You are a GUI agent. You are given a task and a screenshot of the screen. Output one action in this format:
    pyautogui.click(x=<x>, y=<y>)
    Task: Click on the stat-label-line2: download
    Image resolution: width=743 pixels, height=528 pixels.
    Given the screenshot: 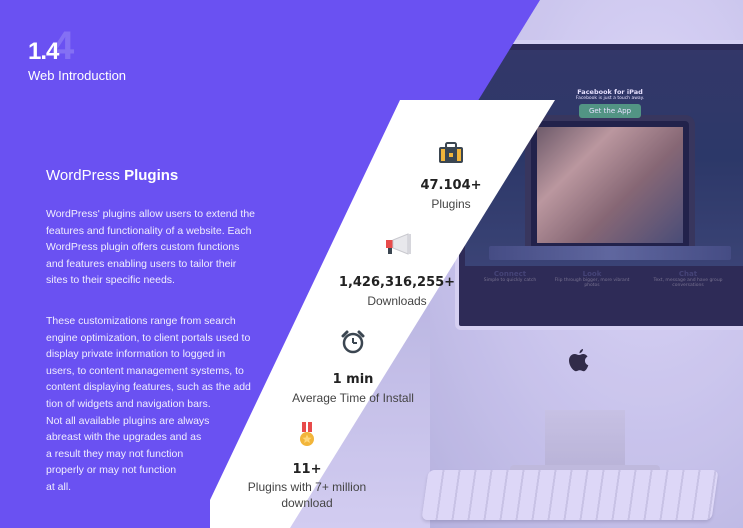 What is the action you would take?
    pyautogui.click(x=307, y=503)
    